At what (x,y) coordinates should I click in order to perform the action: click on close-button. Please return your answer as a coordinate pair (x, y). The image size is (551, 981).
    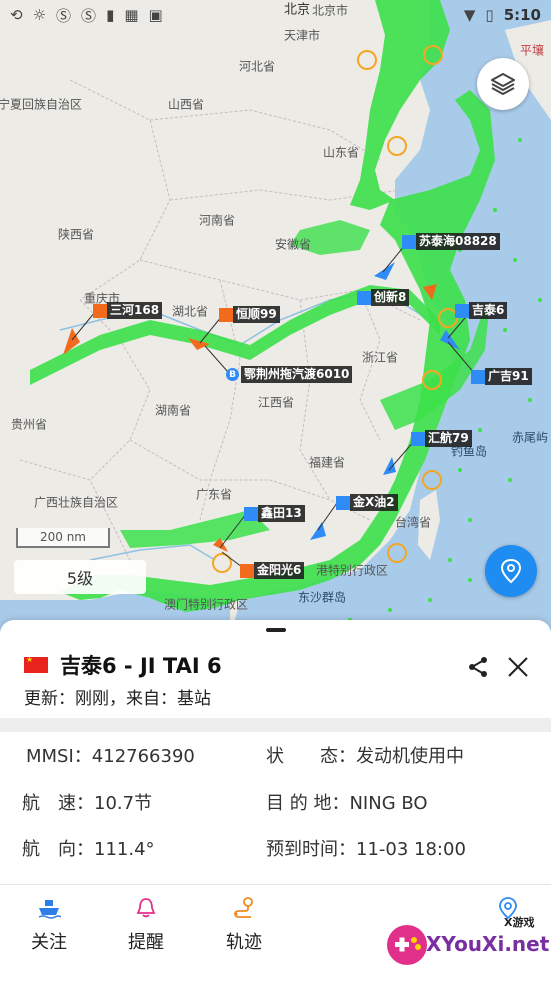
    Looking at the image, I should click on (518, 667).